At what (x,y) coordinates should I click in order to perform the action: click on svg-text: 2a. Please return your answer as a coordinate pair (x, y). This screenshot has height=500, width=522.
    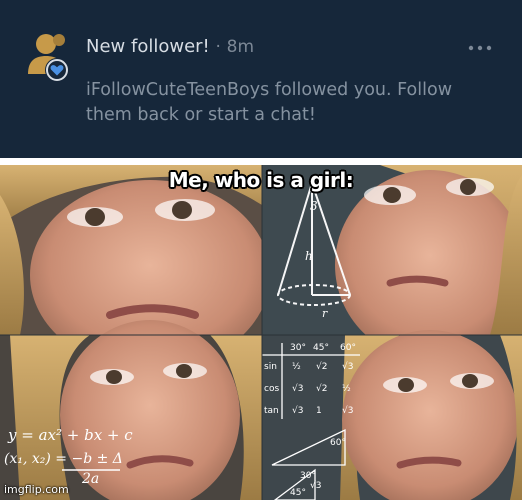
    Looking at the image, I should click on (90, 479).